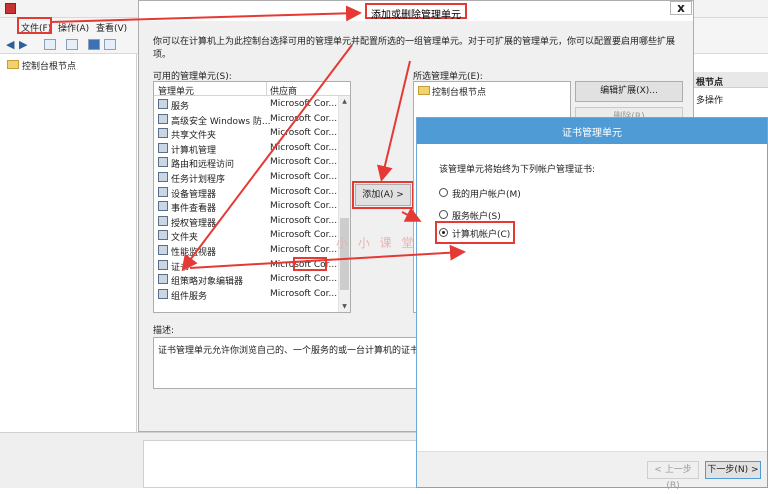 This screenshot has height=494, width=768. Describe the element at coordinates (50, 44) in the screenshot. I see `console-tree-icon` at that location.